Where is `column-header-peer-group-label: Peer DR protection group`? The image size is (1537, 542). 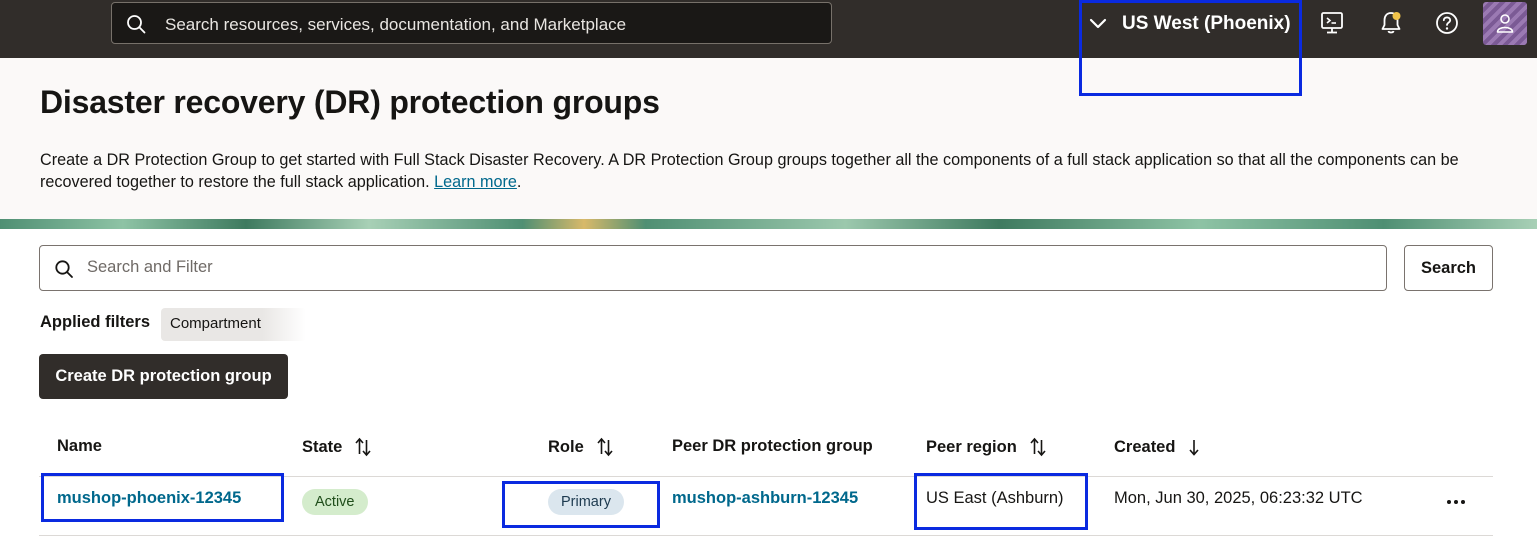
column-header-peer-group-label: Peer DR protection group is located at coordinates (772, 446).